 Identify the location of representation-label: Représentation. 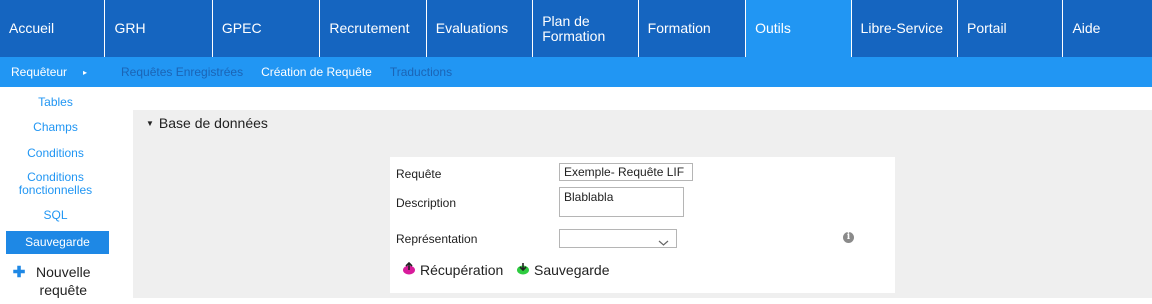
(437, 239).